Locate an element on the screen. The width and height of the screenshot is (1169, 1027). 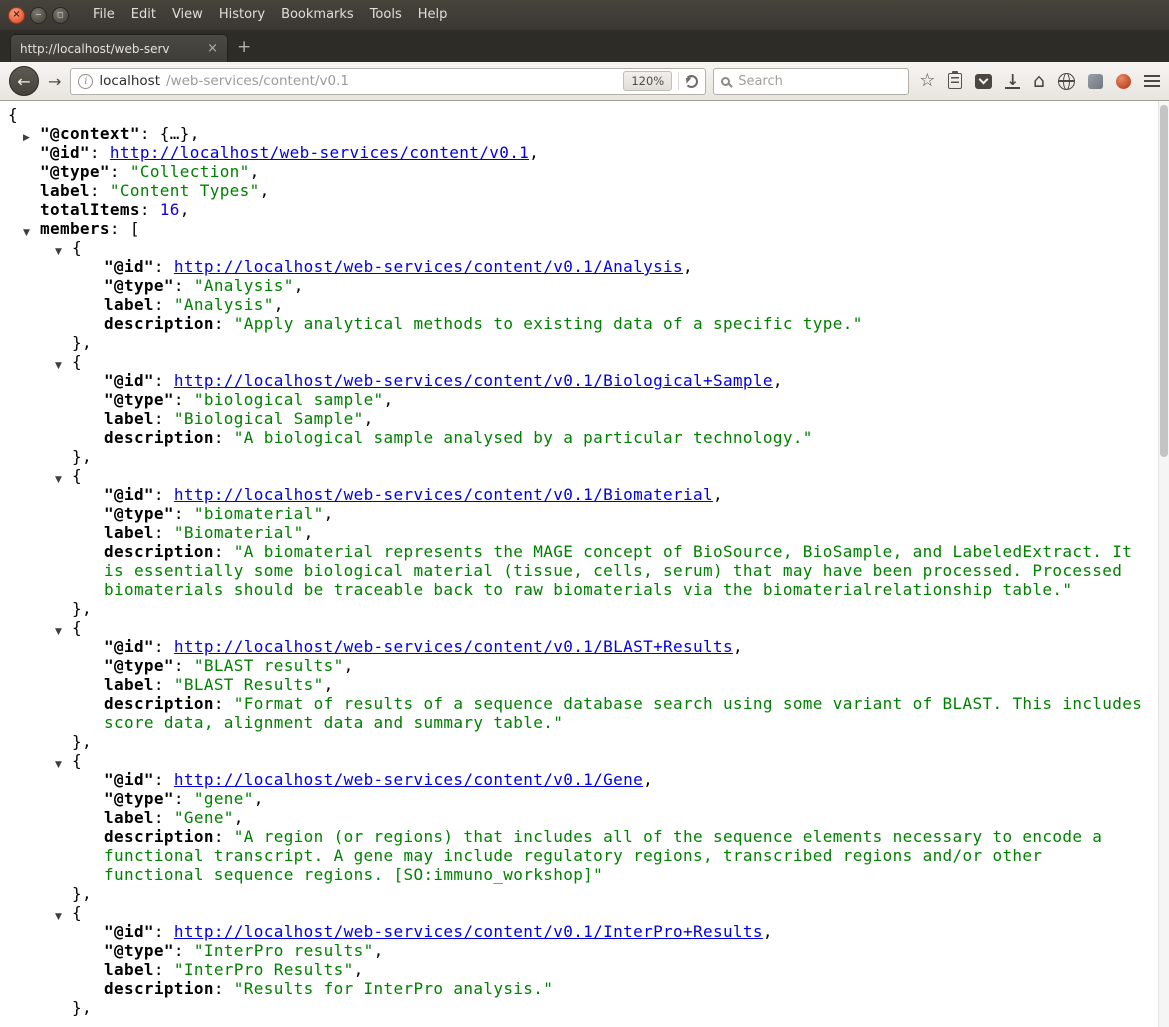
window-minimize-button: − is located at coordinates (38, 15).